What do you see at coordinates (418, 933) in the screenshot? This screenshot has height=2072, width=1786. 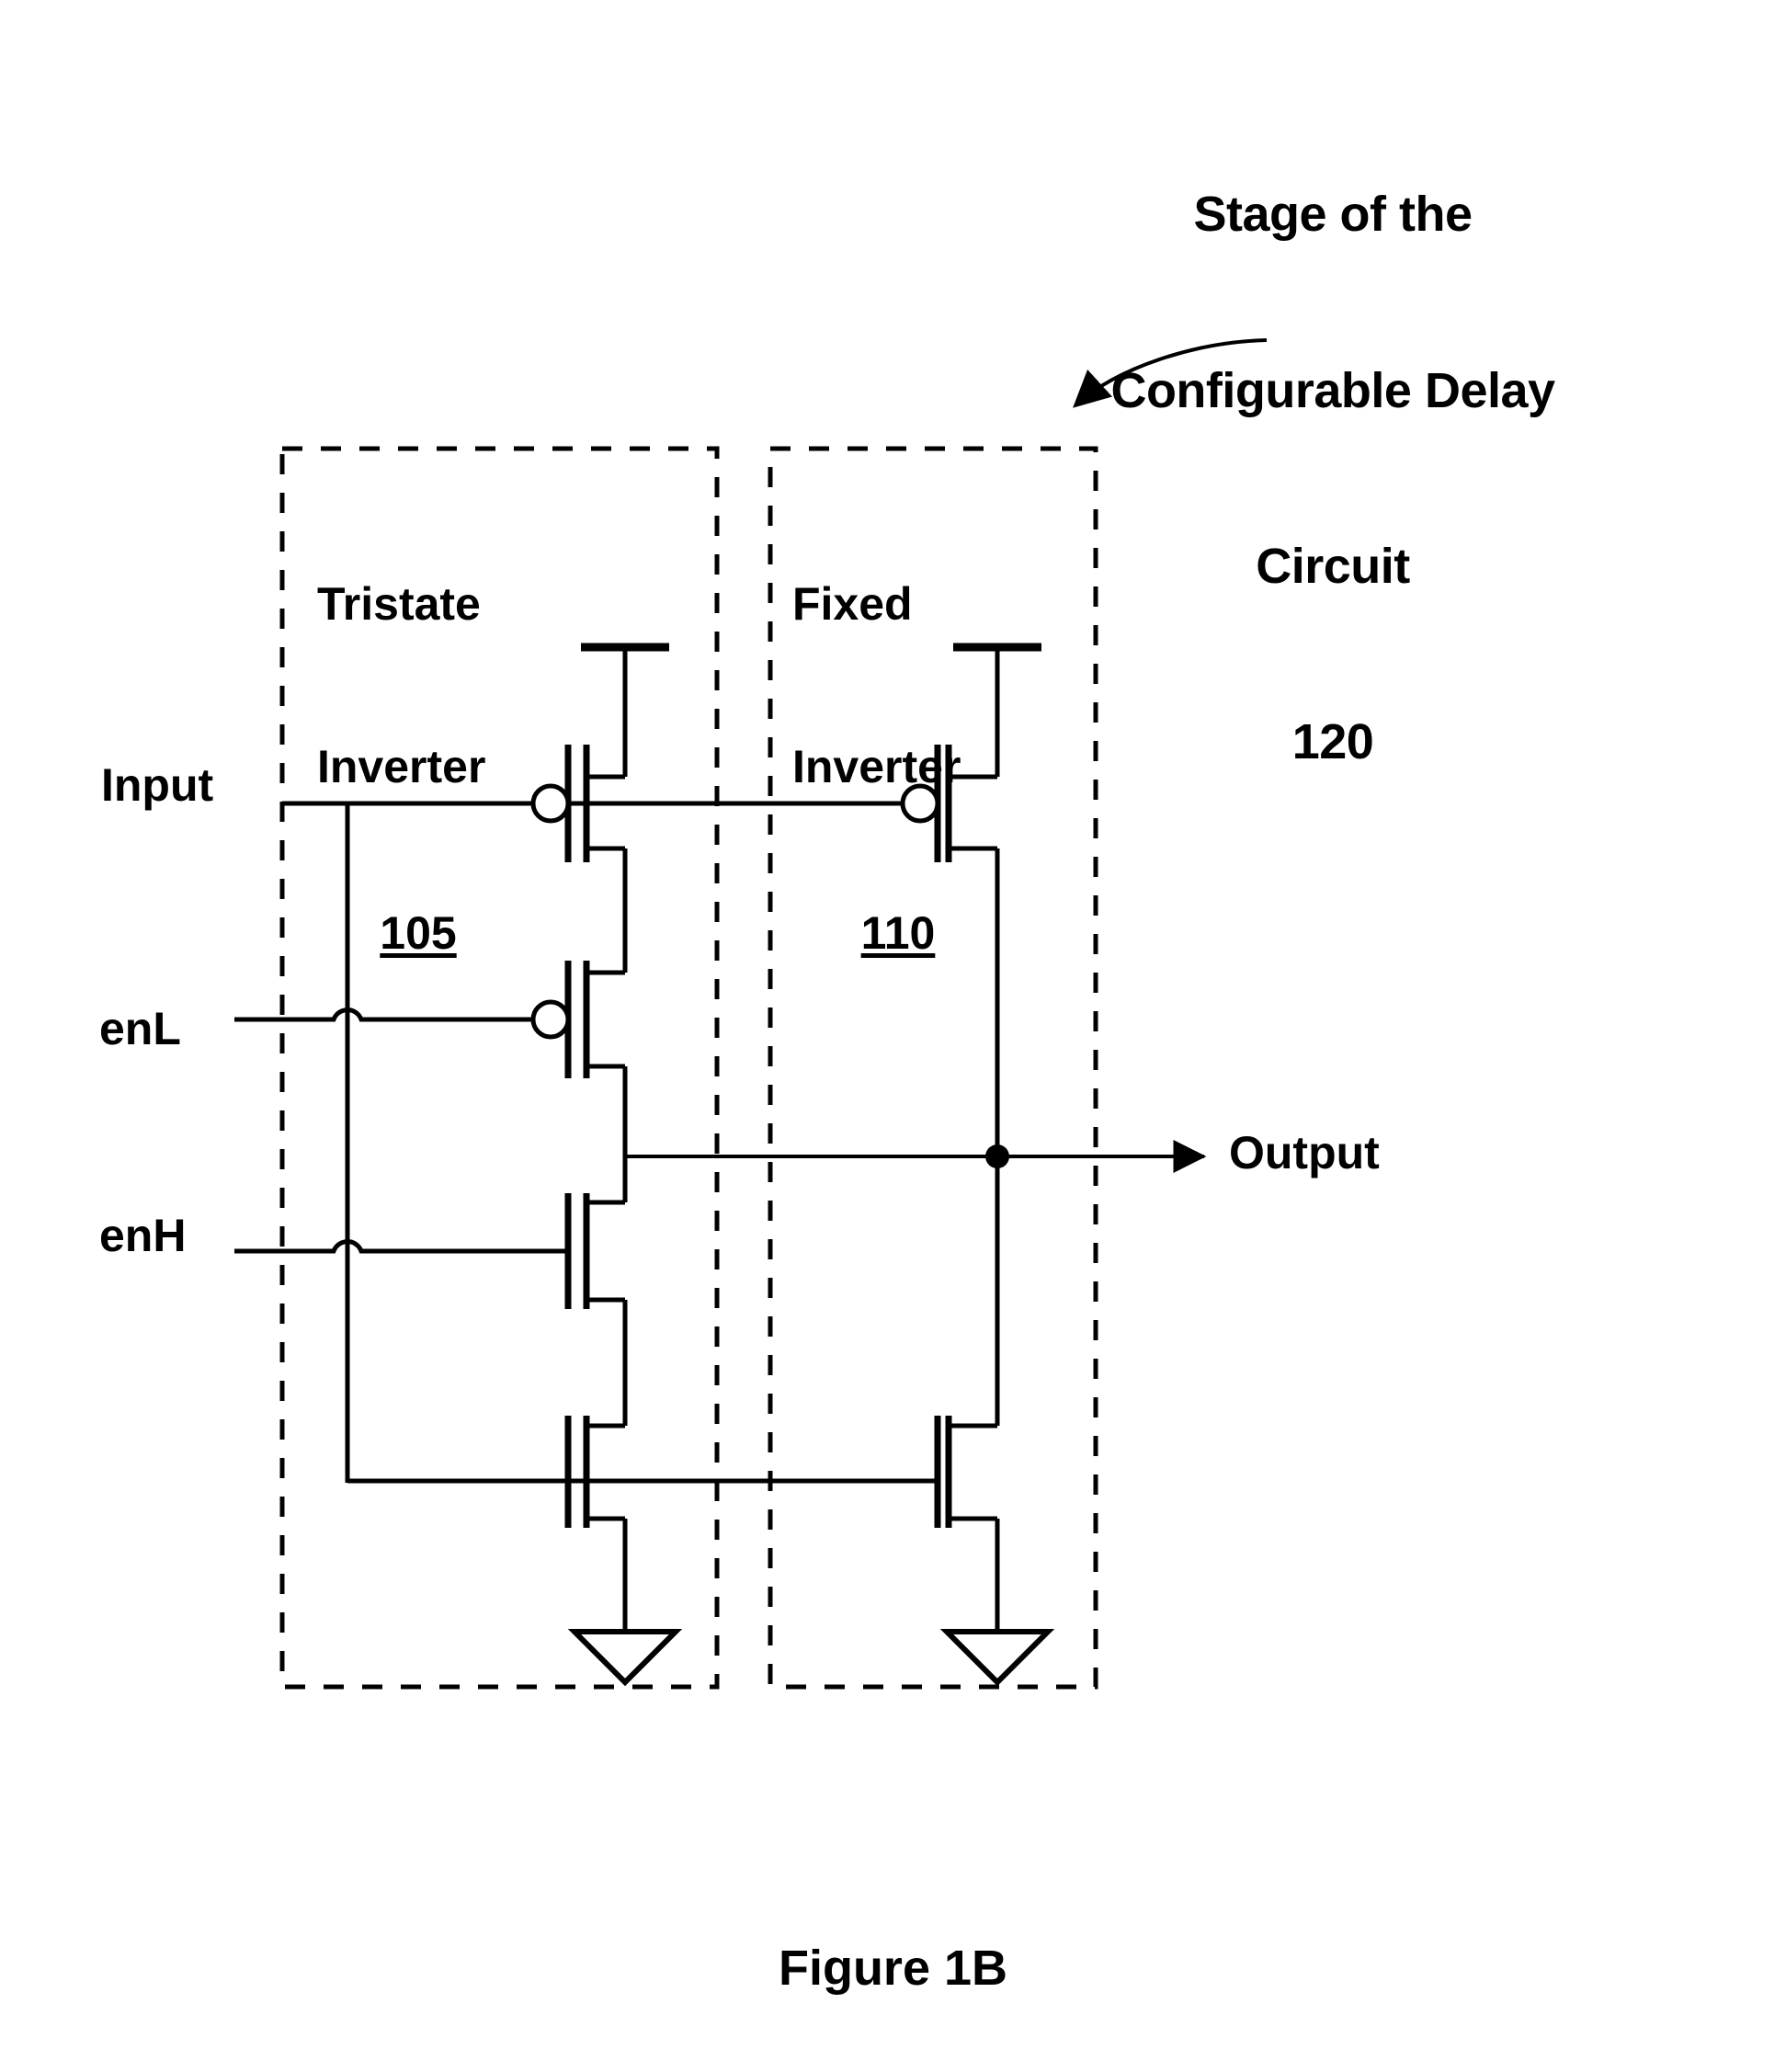 I see `tristate-inverter-reference-number: 105` at bounding box center [418, 933].